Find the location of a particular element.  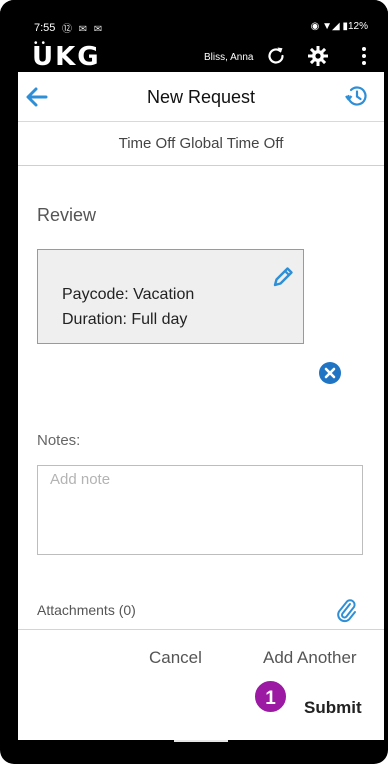

cancel-button: Cancel is located at coordinates (175, 658).